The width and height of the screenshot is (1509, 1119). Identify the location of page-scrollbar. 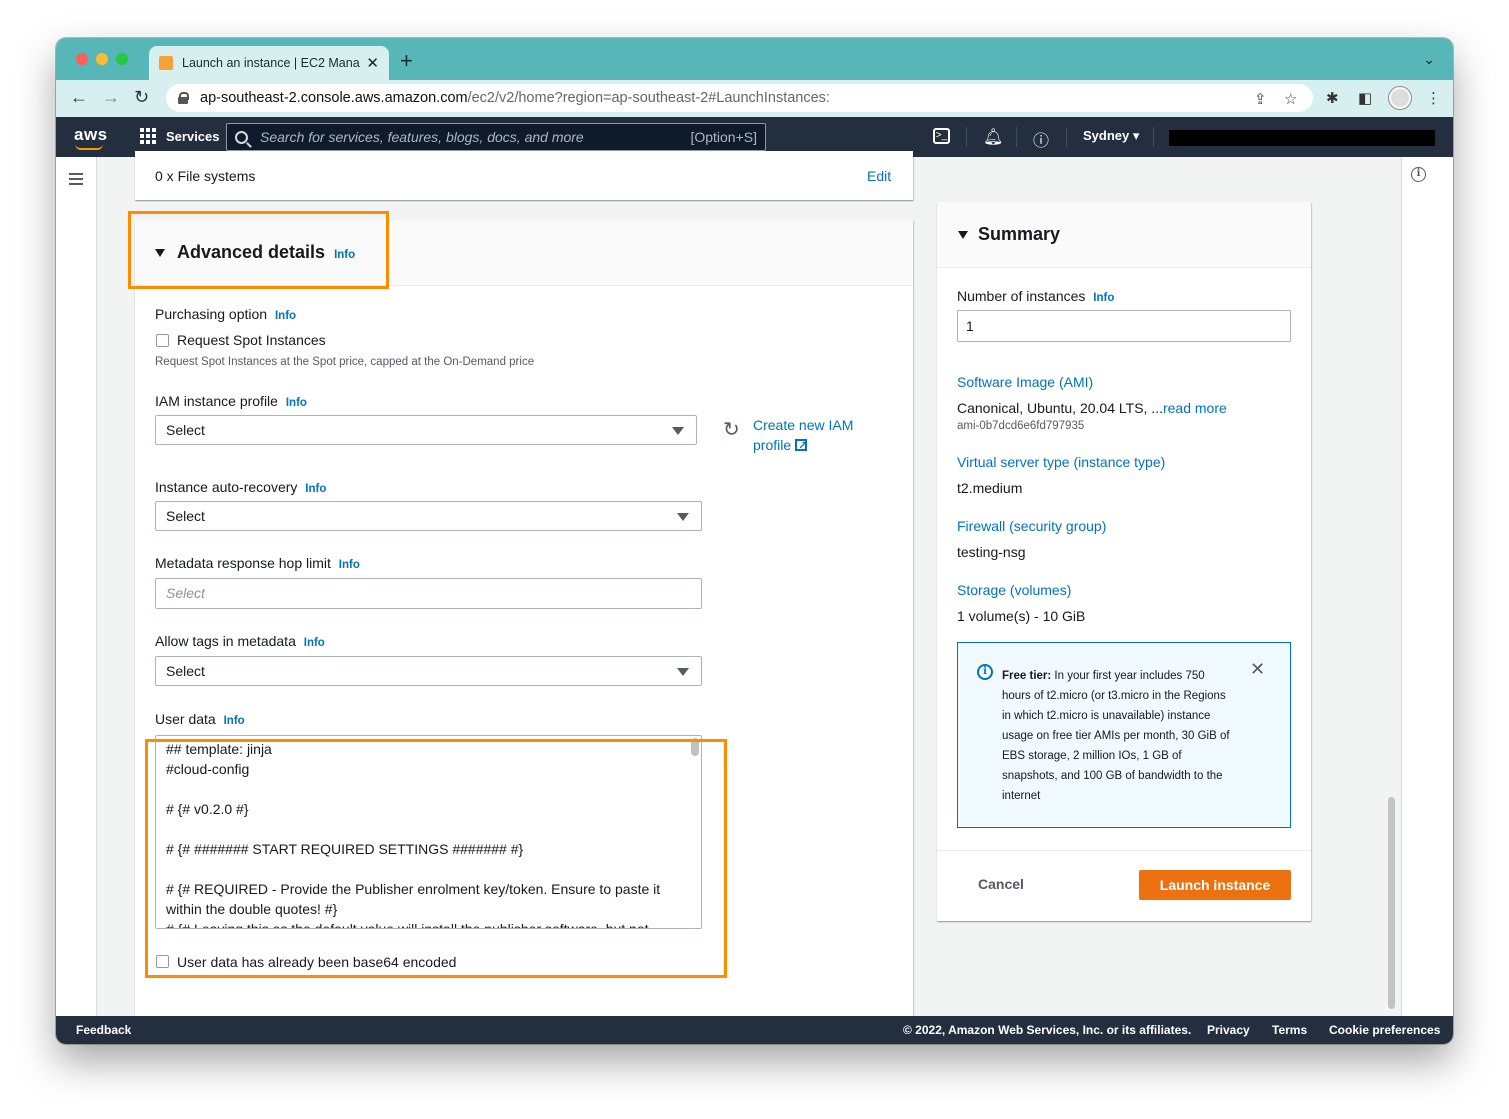
(1391, 903).